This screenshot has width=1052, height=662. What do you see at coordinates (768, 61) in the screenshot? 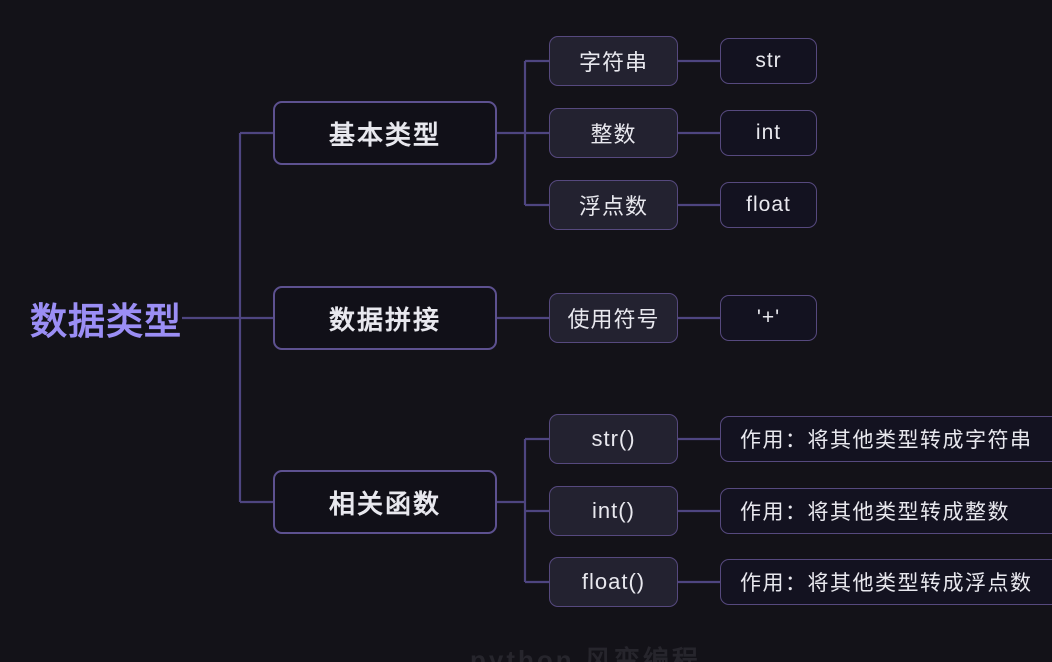
I see `leaf-node-0-0: str` at bounding box center [768, 61].